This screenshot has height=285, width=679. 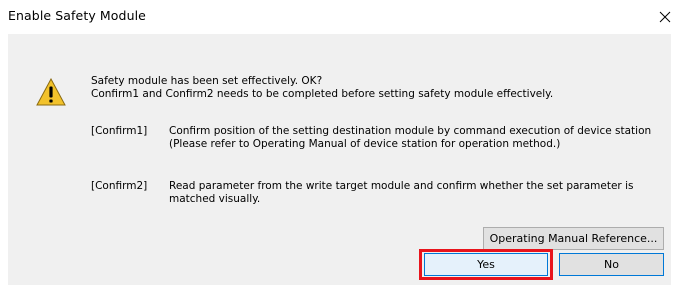 I want to click on title-bar: Enable Safety Module, so click(x=339, y=17).